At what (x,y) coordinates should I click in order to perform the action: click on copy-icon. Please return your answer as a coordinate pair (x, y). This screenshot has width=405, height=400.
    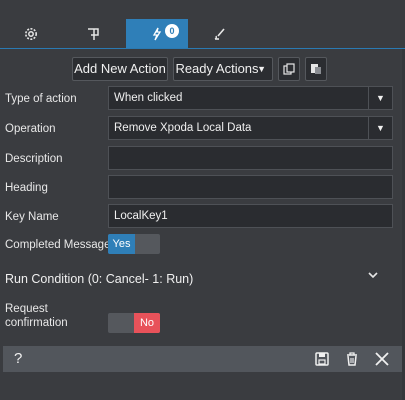
    Looking at the image, I should click on (289, 69).